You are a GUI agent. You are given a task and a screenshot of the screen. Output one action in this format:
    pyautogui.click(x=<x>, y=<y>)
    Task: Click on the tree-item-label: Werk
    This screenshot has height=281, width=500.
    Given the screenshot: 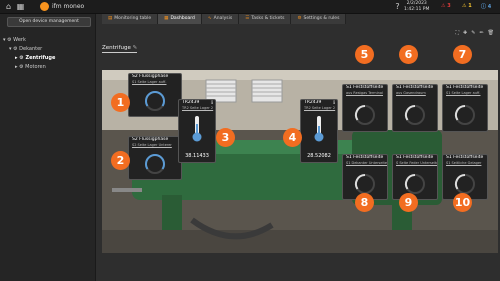 What is the action you would take?
    pyautogui.click(x=19, y=40)
    